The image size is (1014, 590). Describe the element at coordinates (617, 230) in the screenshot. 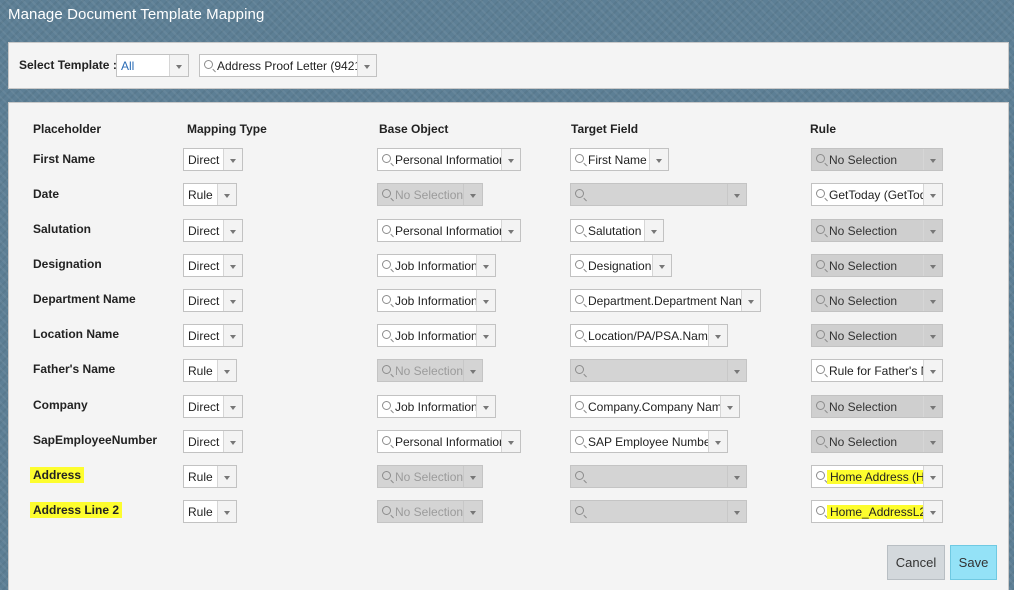

I see `target-field-dropdown: Salutation` at that location.